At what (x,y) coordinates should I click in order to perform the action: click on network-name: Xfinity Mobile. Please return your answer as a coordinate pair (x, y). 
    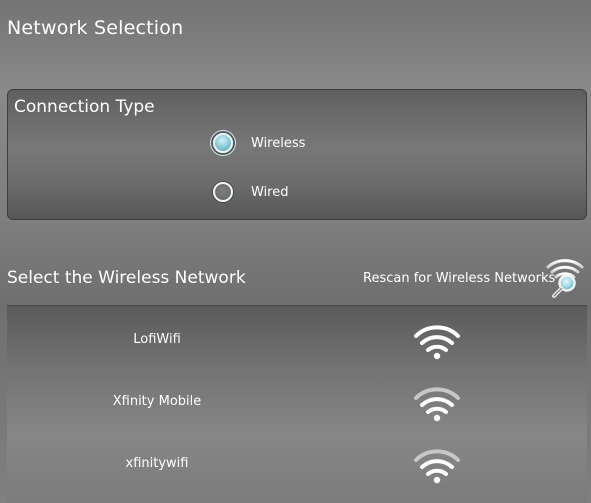
    Looking at the image, I should click on (157, 401).